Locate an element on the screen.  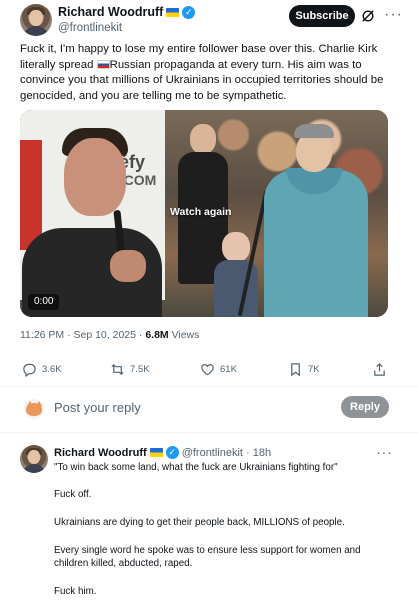
share-icon is located at coordinates (379, 369).